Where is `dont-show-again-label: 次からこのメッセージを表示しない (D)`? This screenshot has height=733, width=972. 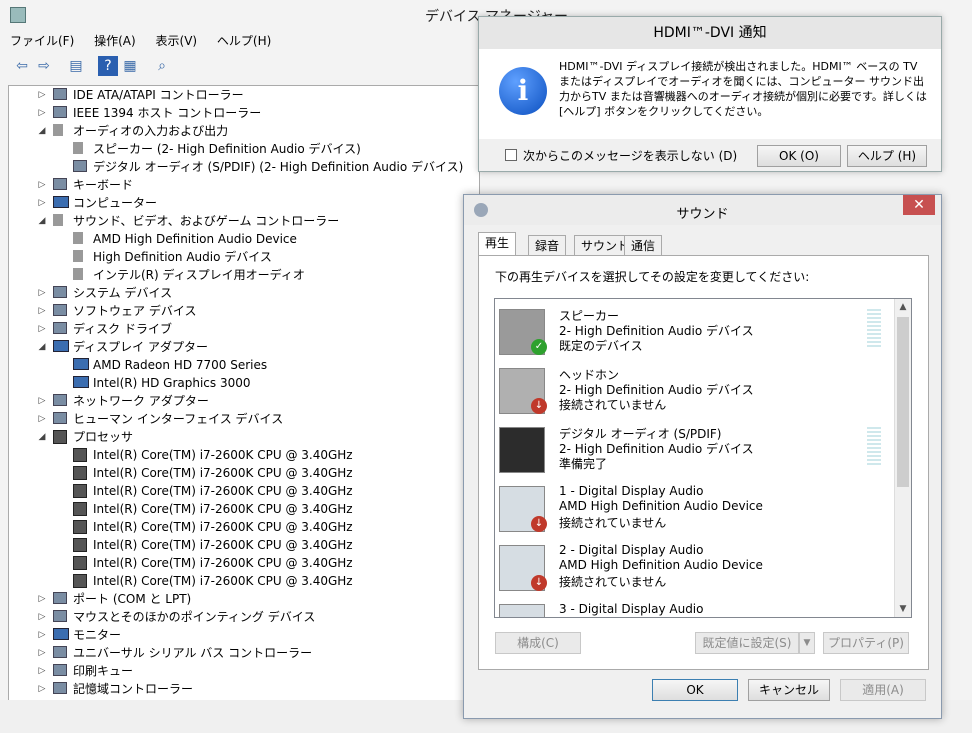
dont-show-again-label: 次からこのメッセージを表示しない (D) is located at coordinates (630, 155).